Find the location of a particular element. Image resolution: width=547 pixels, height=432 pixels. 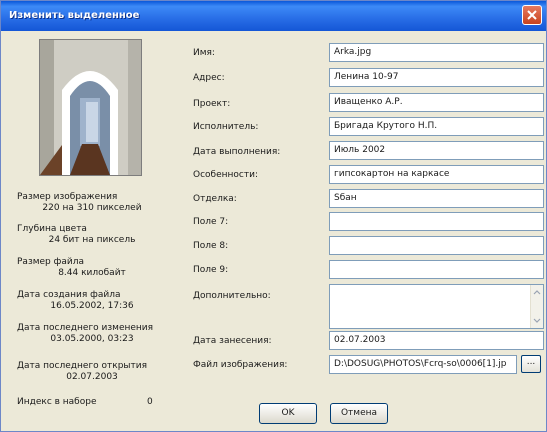

cancel-button: Отмена is located at coordinates (359, 413).